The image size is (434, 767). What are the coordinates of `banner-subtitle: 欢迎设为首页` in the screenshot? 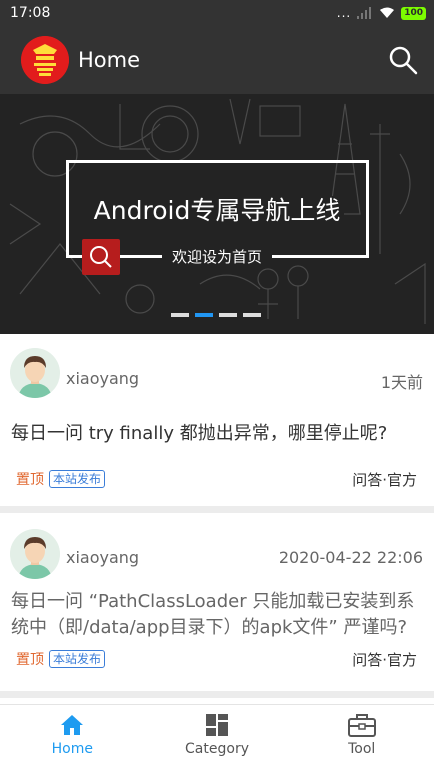 It's located at (216, 257).